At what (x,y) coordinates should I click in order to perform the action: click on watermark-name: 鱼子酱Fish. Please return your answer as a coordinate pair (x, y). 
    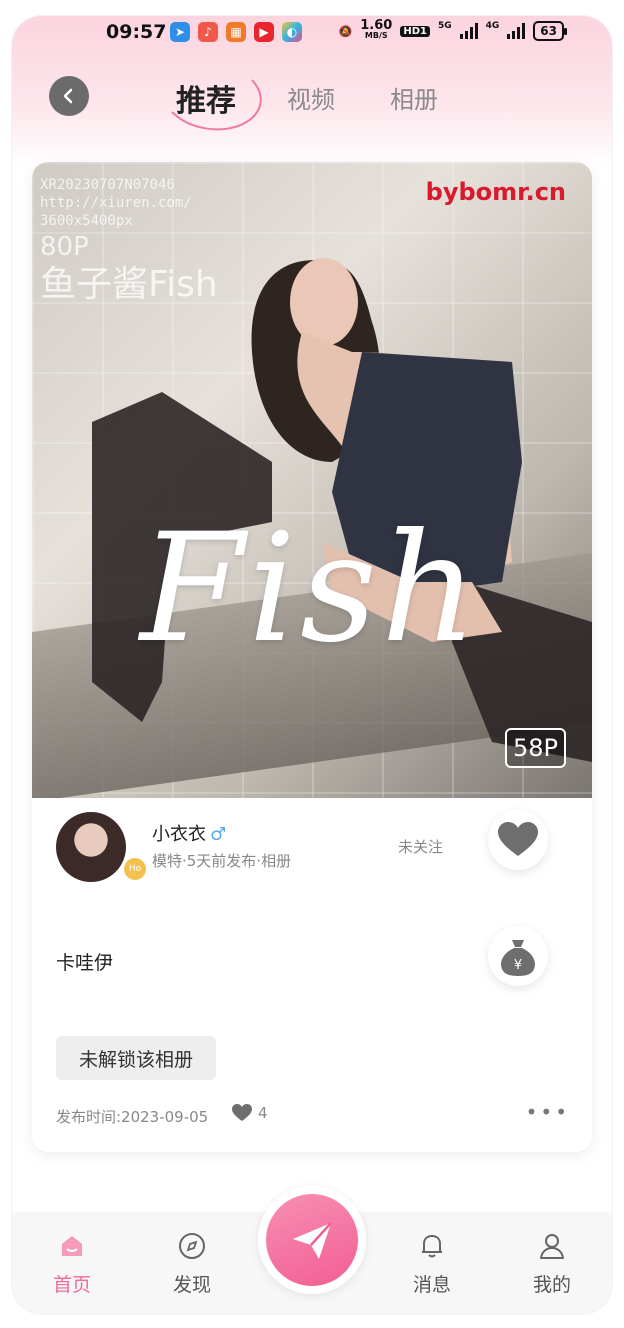
    Looking at the image, I should click on (129, 284).